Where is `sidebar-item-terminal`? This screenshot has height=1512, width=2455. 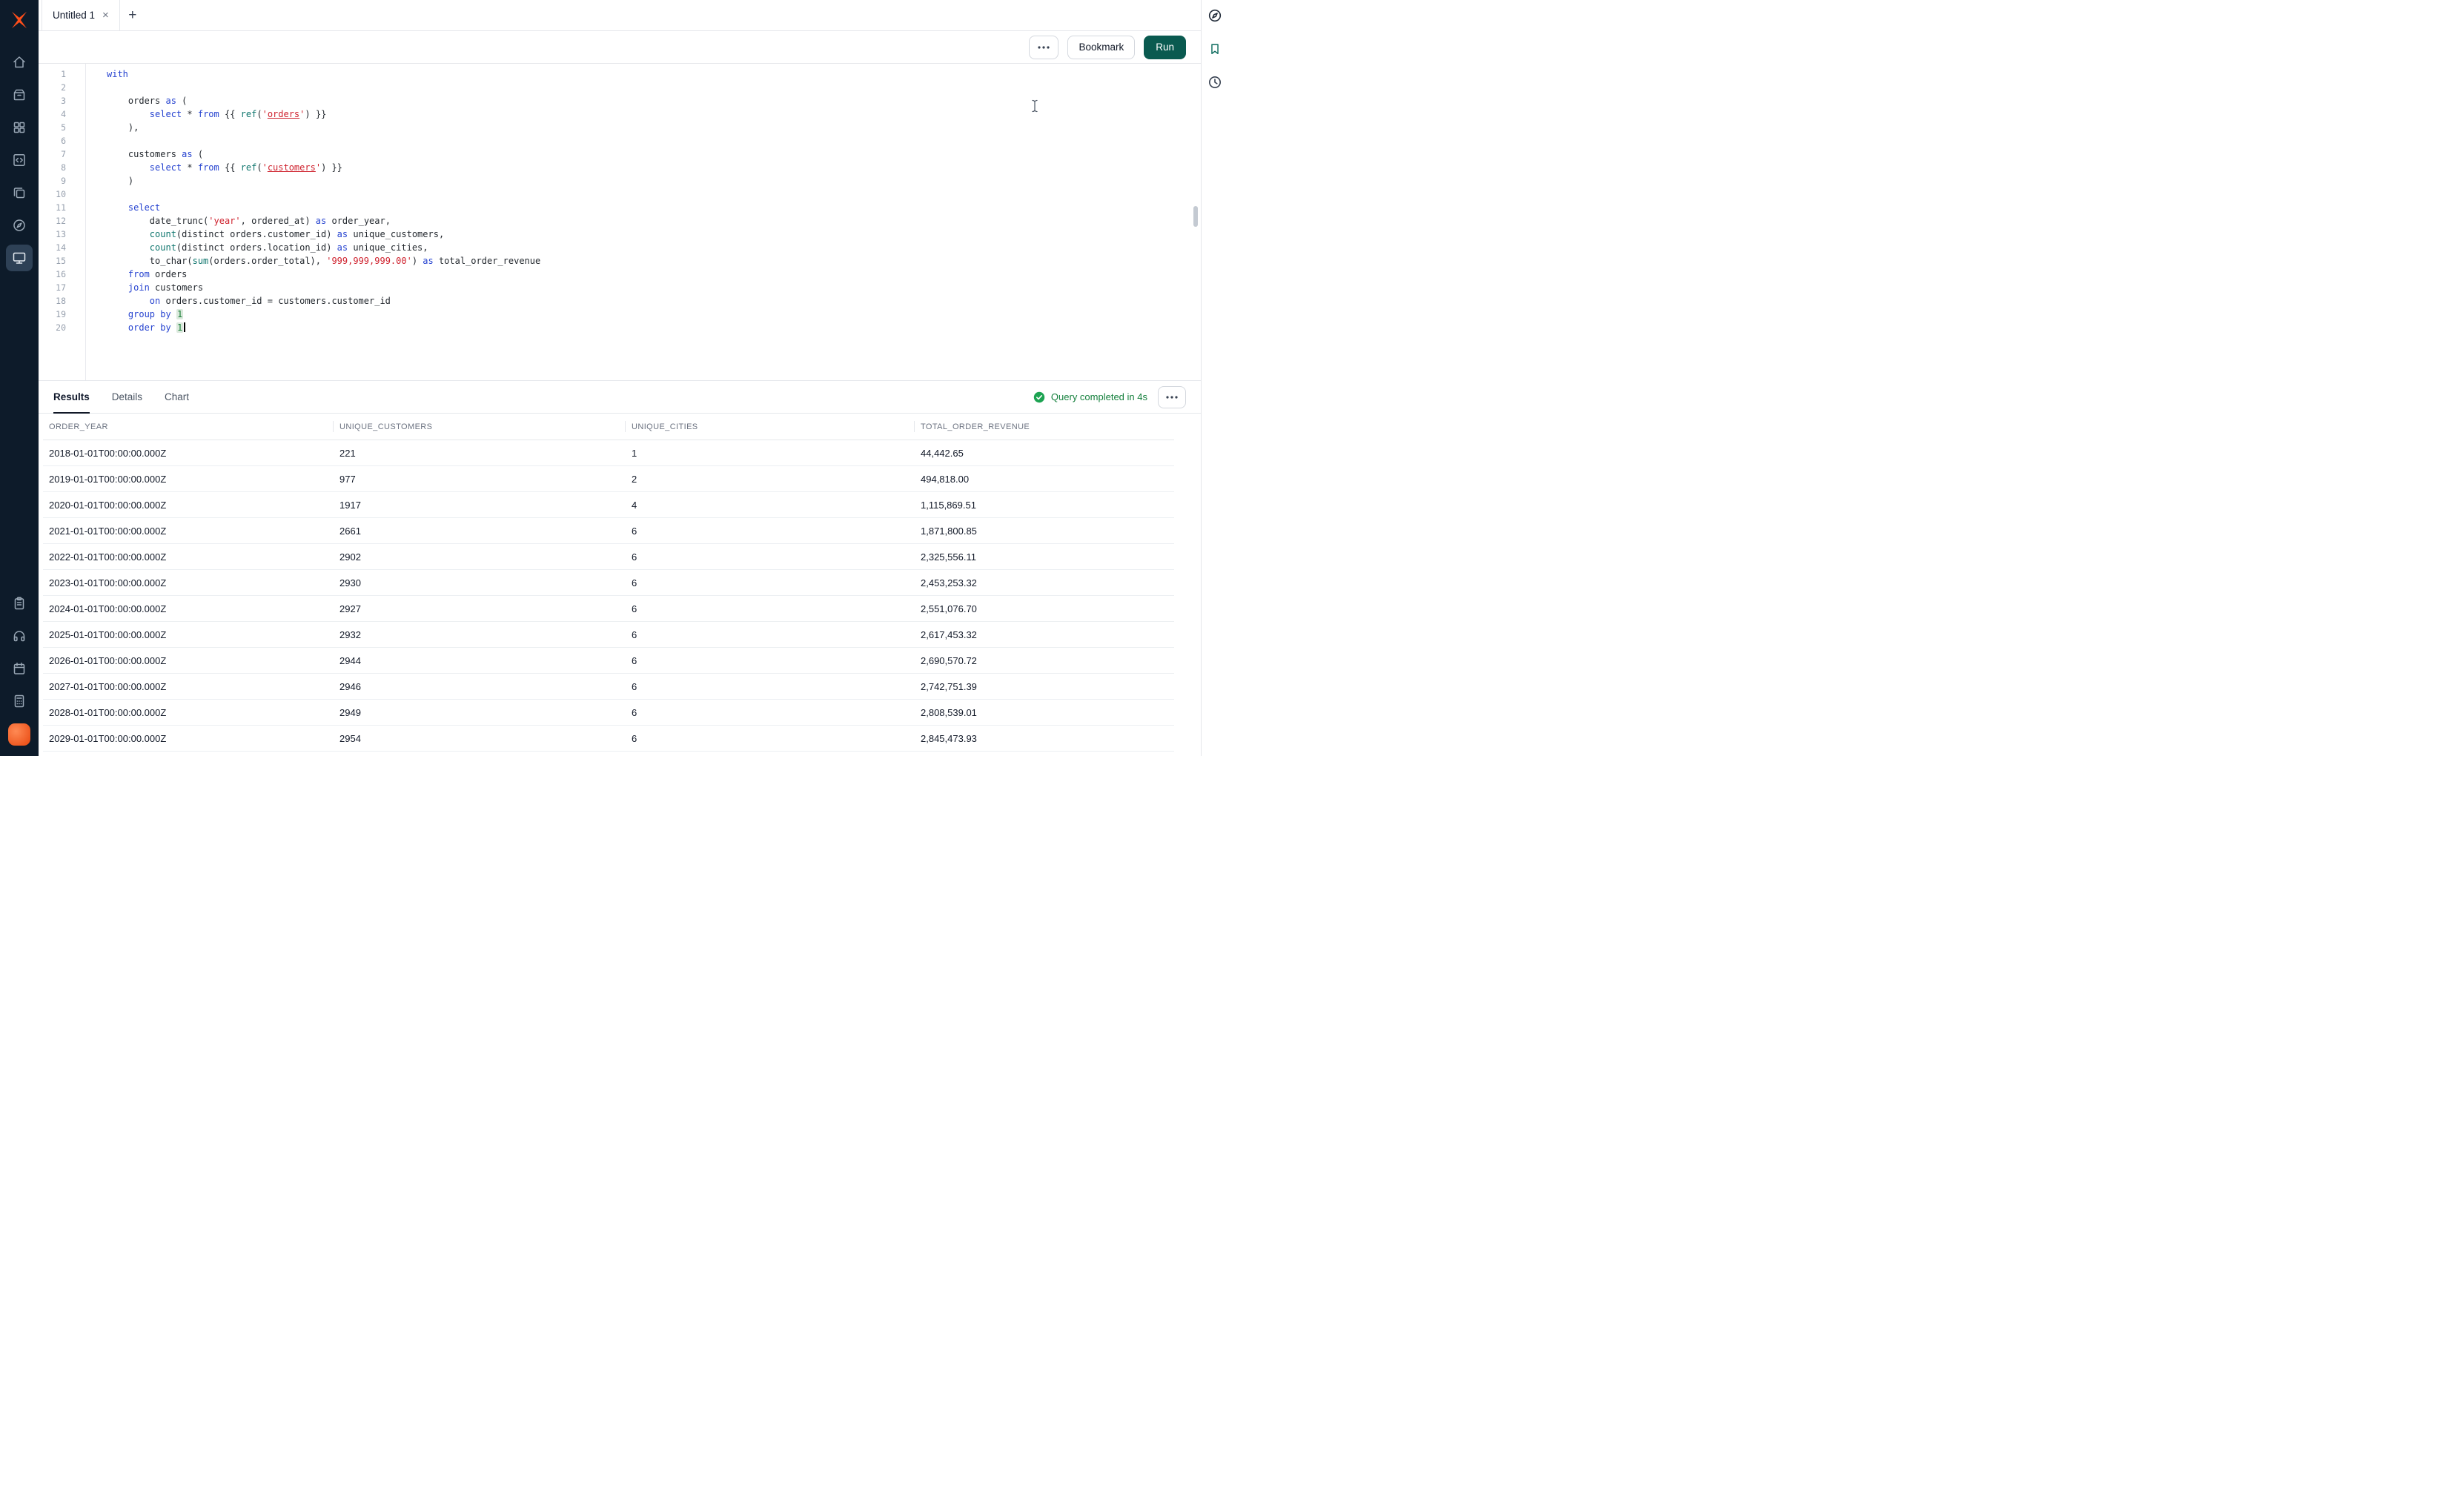
sidebar-item-terminal is located at coordinates (19, 258).